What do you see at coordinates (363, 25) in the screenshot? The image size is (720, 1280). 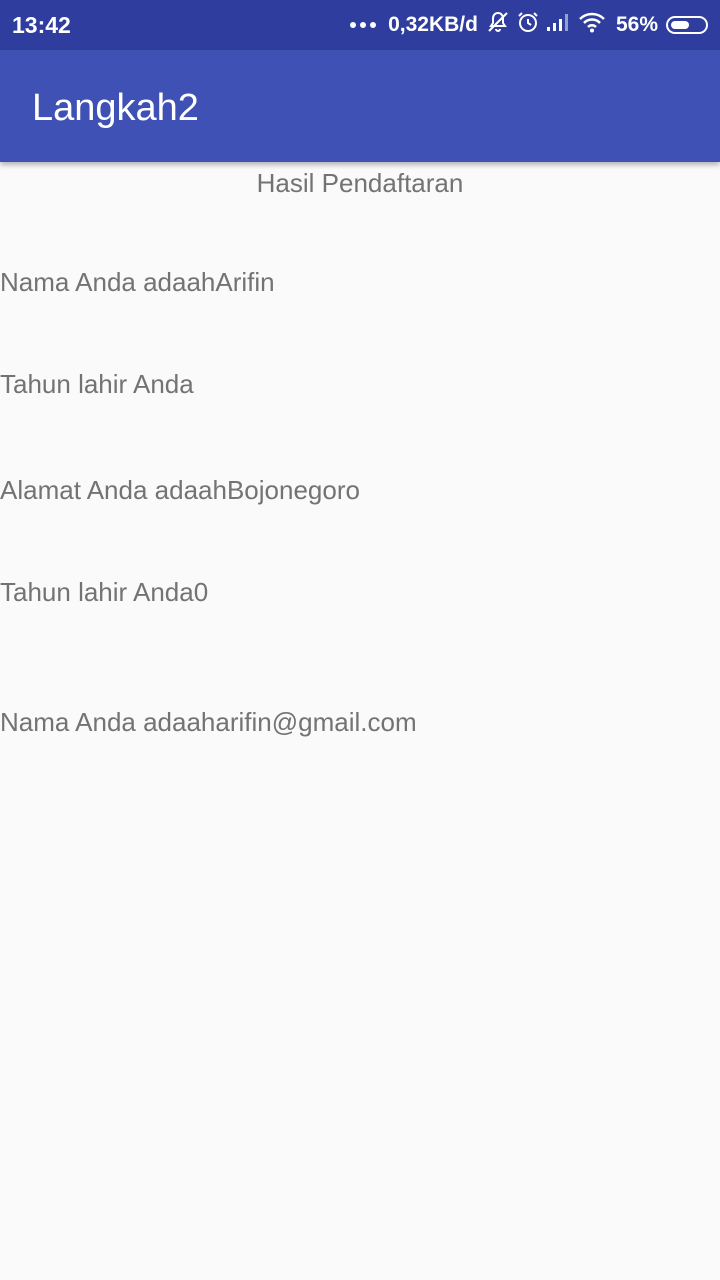 I see `more-dots-icon` at bounding box center [363, 25].